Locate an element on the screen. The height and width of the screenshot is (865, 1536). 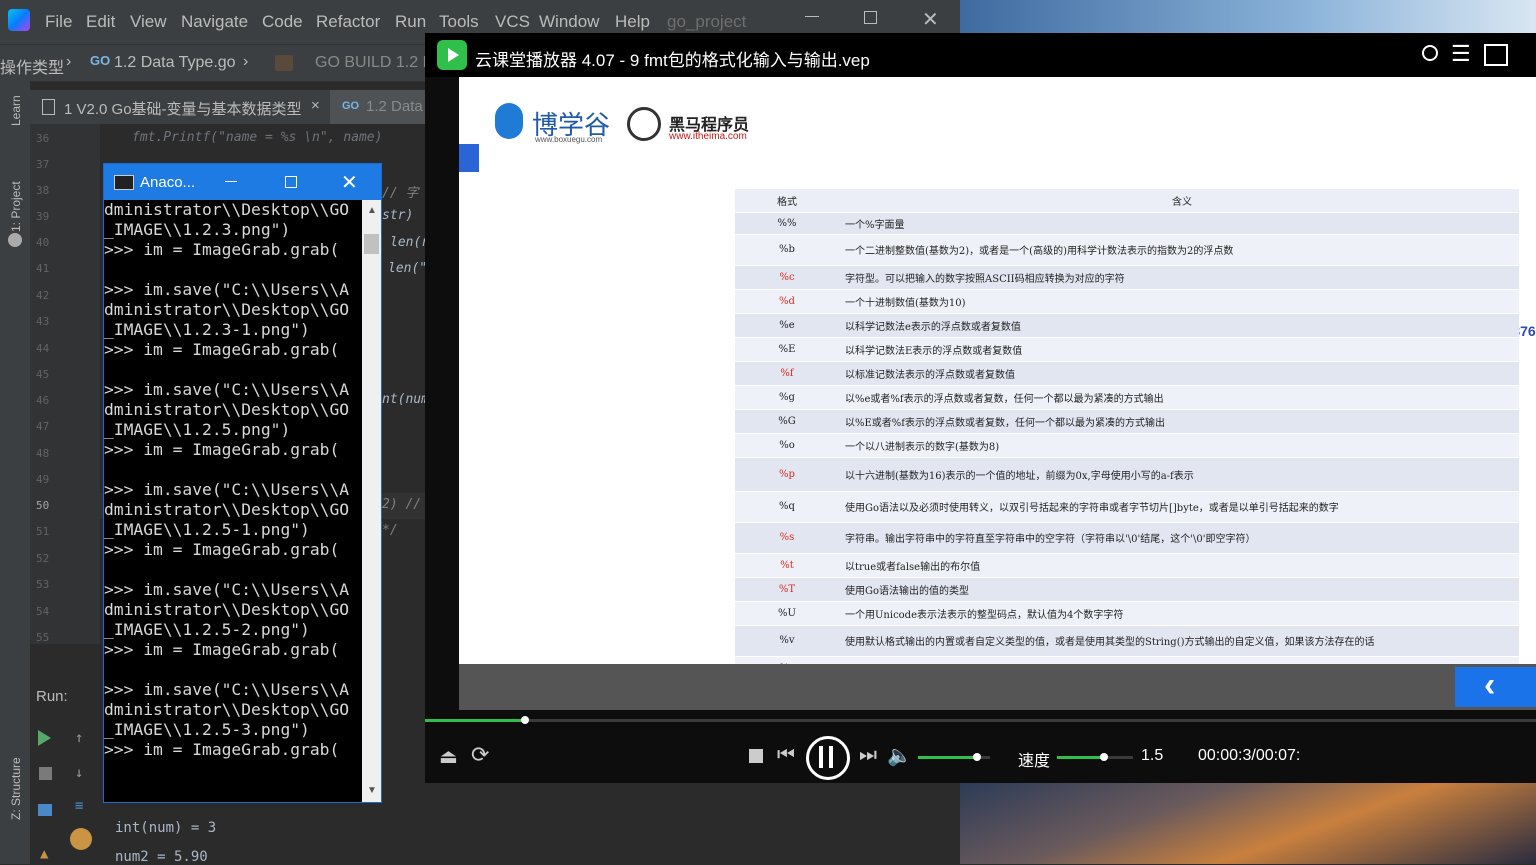
left-tool-strip: Learn 1: Project Z: Structure is located at coordinates (15, 472).